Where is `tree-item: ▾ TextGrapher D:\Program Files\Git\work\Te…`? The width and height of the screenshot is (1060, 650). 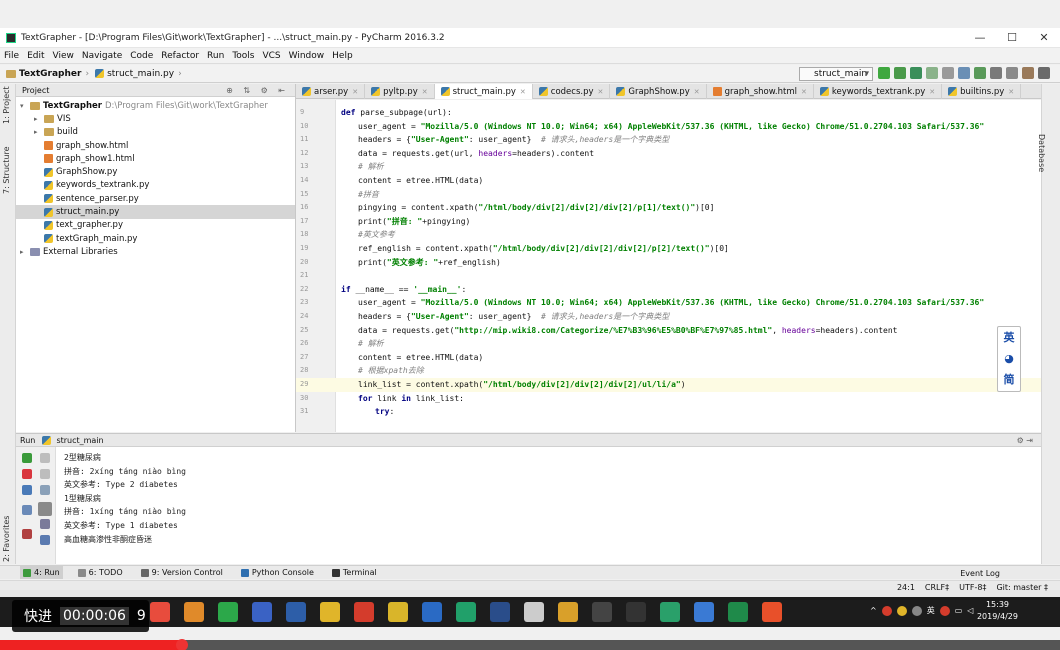 tree-item: ▾ TextGrapher D:\Program Files\Git\work\Te… is located at coordinates (155, 105).